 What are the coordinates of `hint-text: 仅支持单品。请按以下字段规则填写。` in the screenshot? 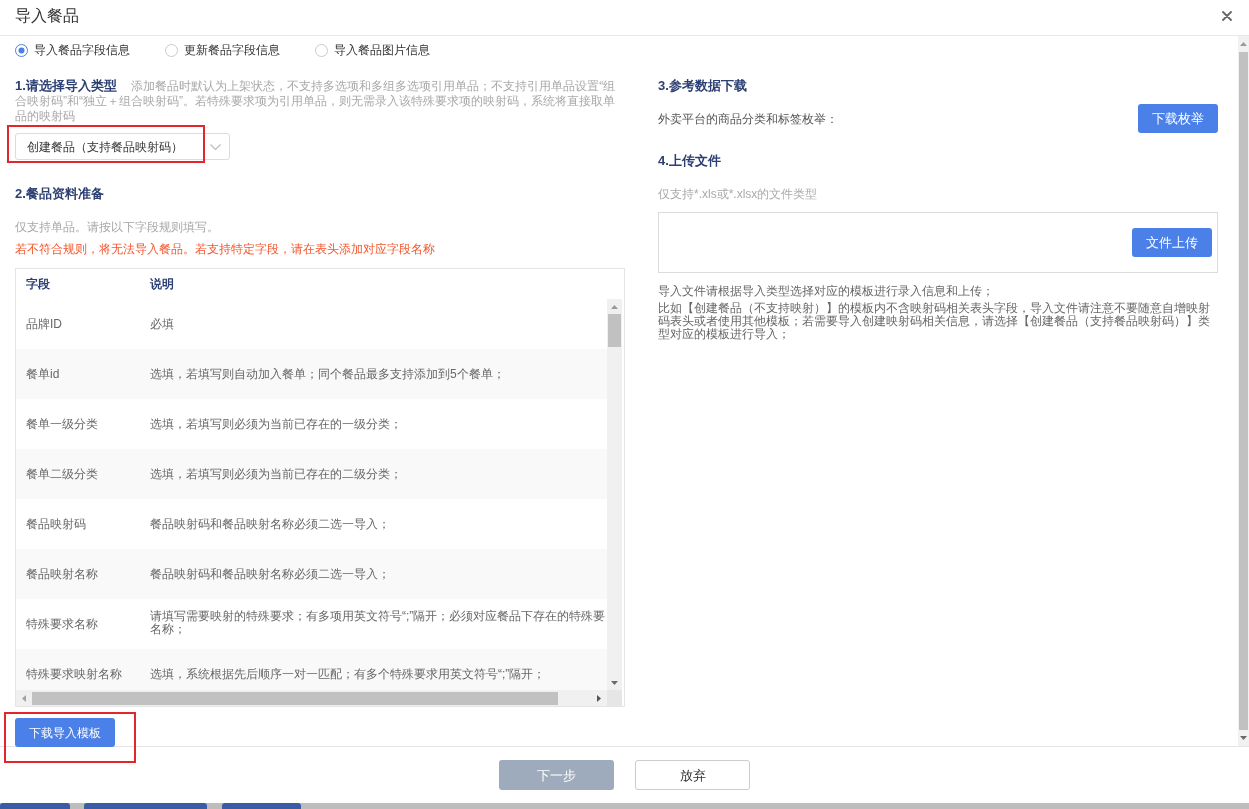 It's located at (117, 227).